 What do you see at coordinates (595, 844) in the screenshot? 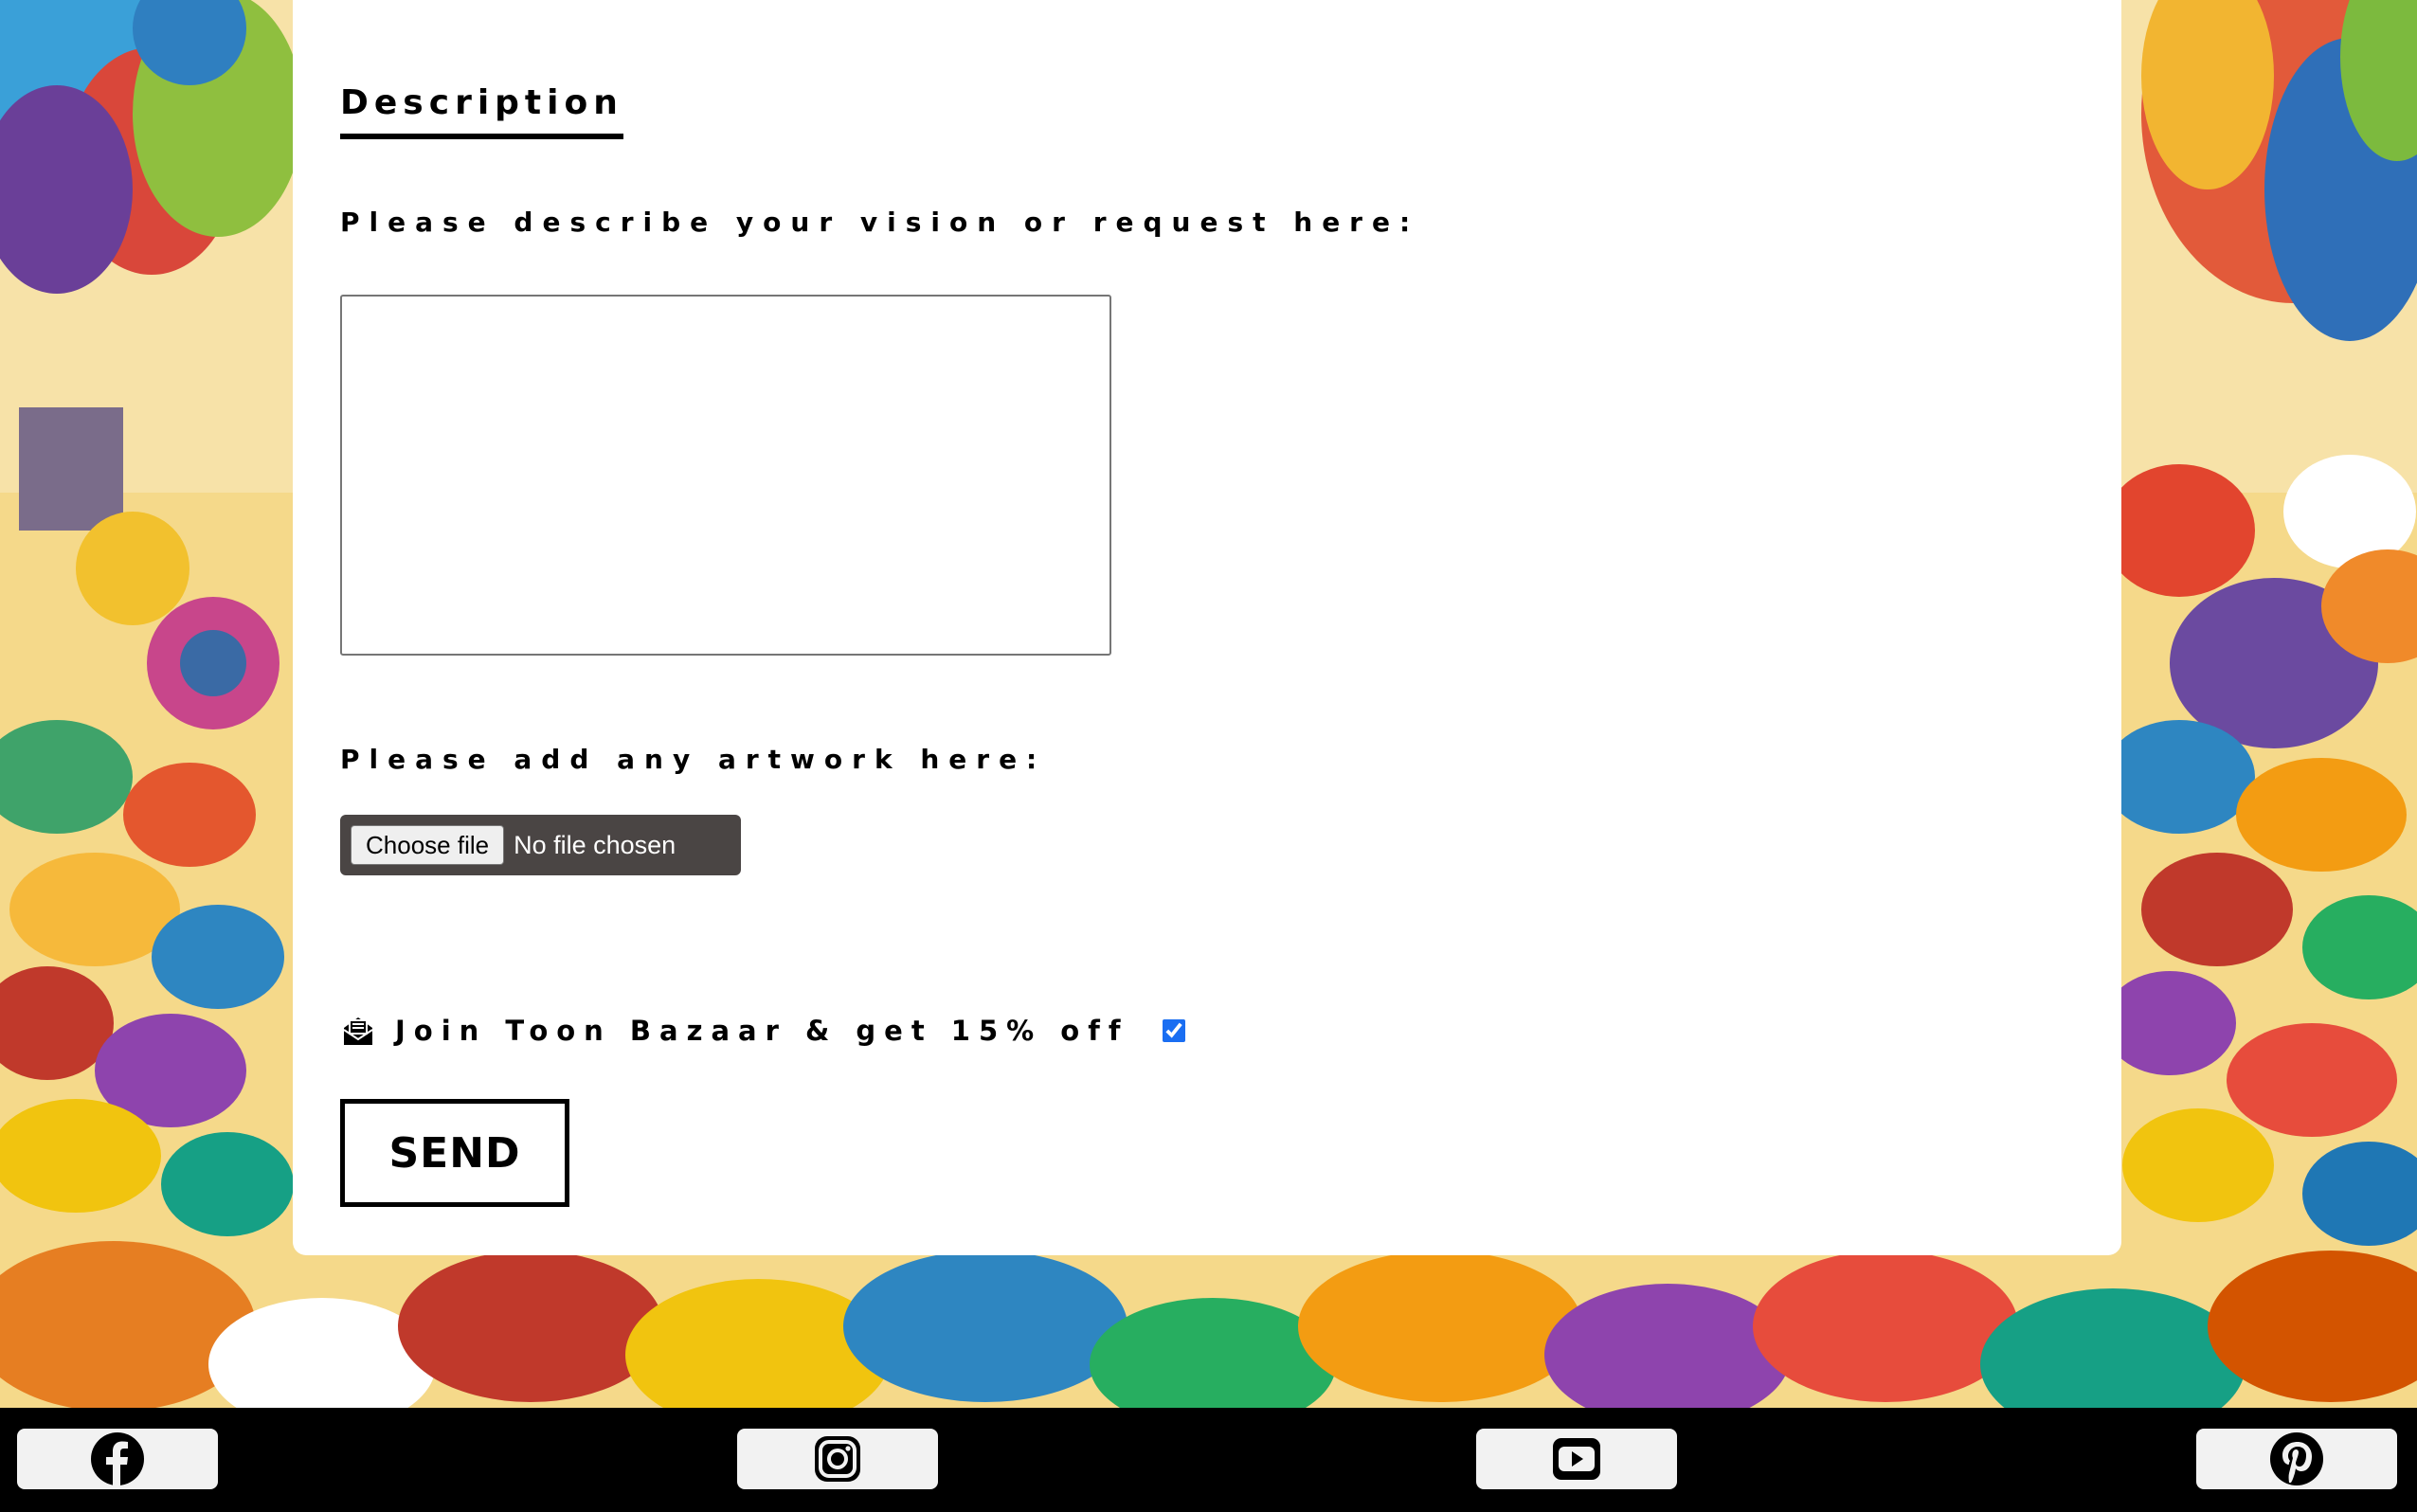
I see `file-status-text: No file chosen` at bounding box center [595, 844].